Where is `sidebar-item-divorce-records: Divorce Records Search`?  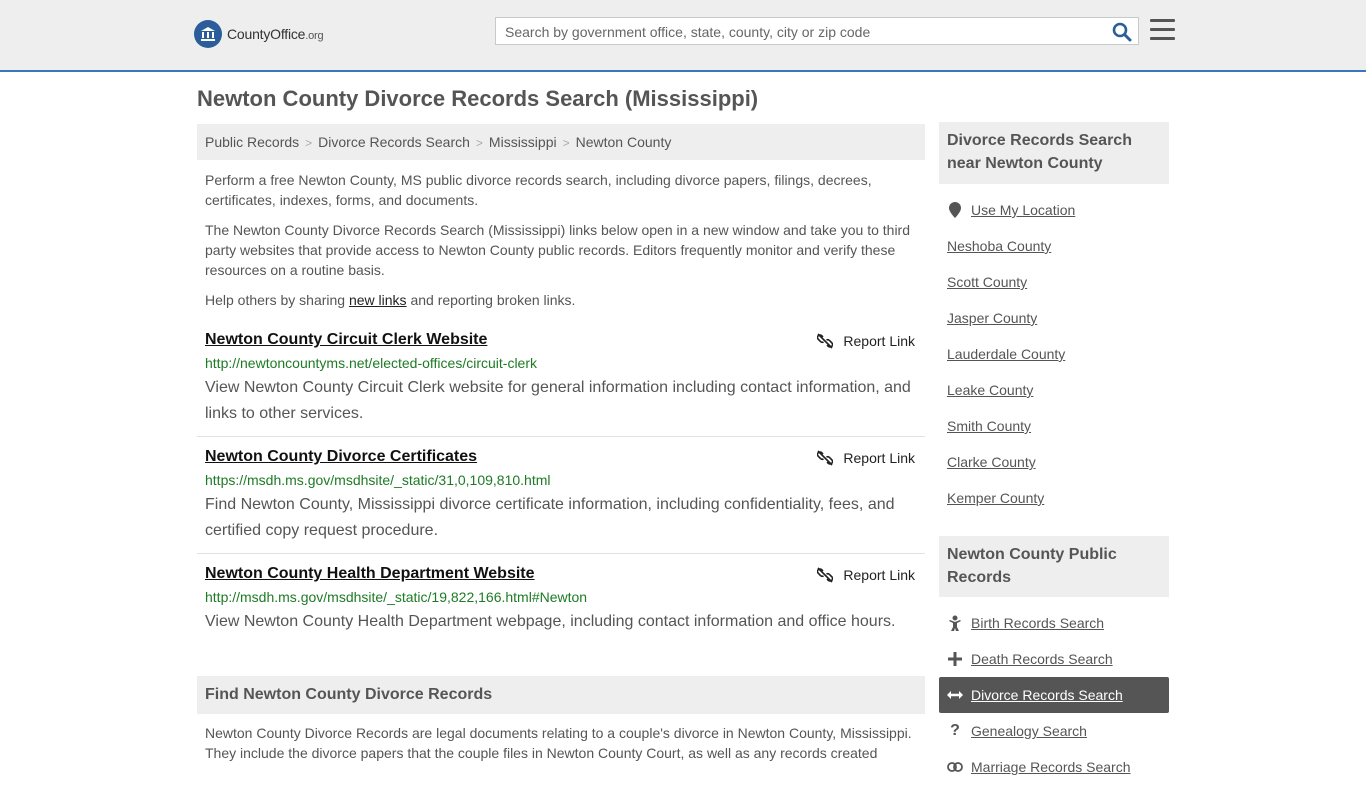
sidebar-item-divorce-records: Divorce Records Search is located at coordinates (1054, 695).